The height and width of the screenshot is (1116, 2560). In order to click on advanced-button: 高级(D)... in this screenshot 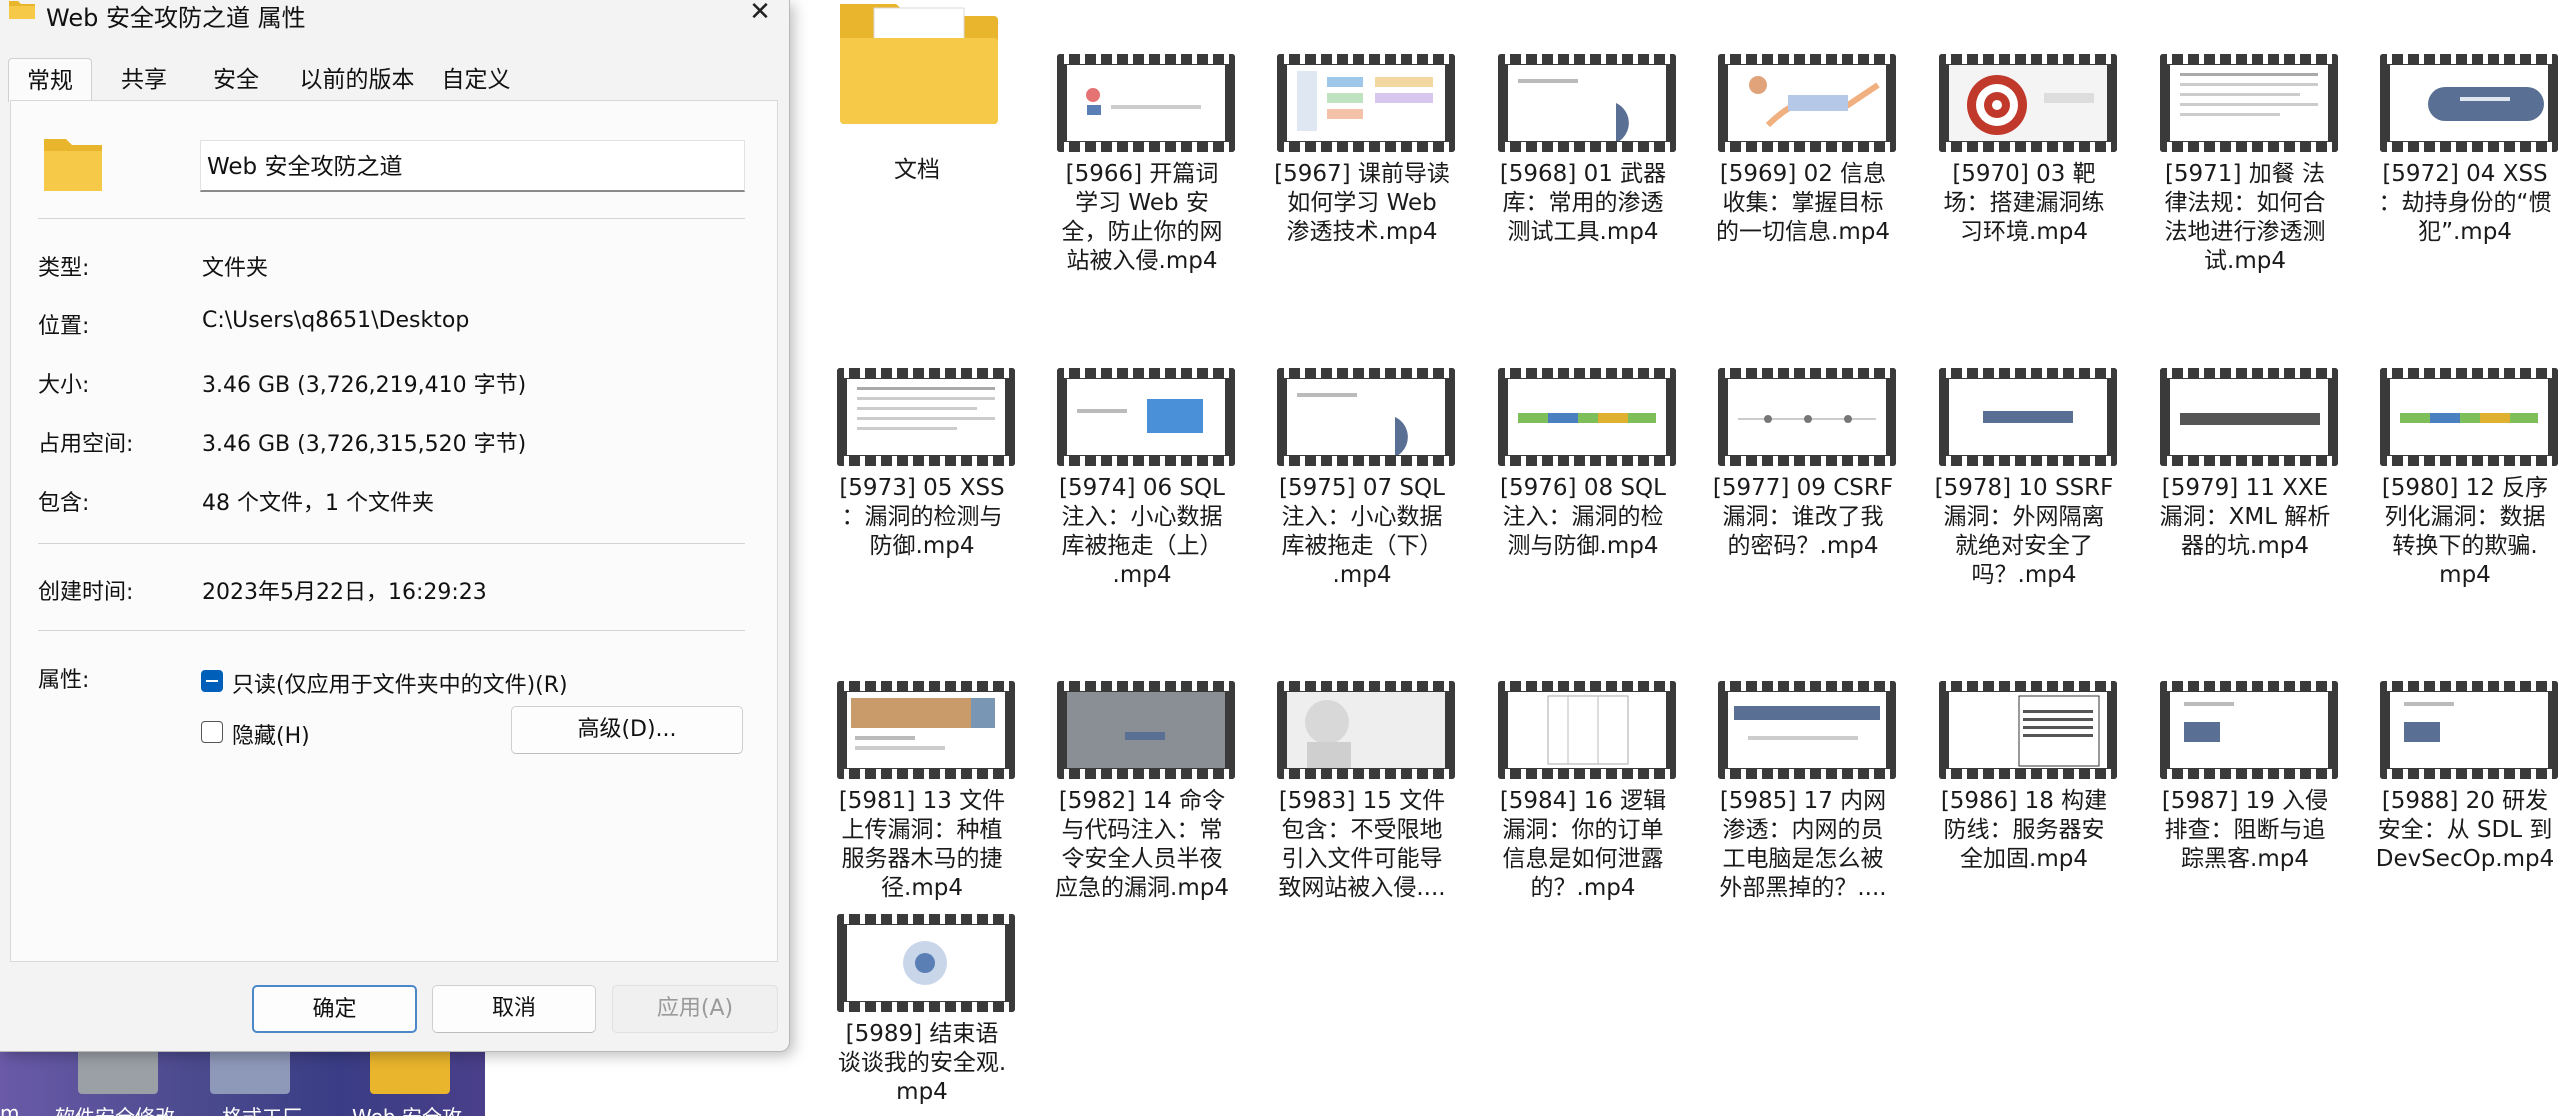, I will do `click(627, 730)`.